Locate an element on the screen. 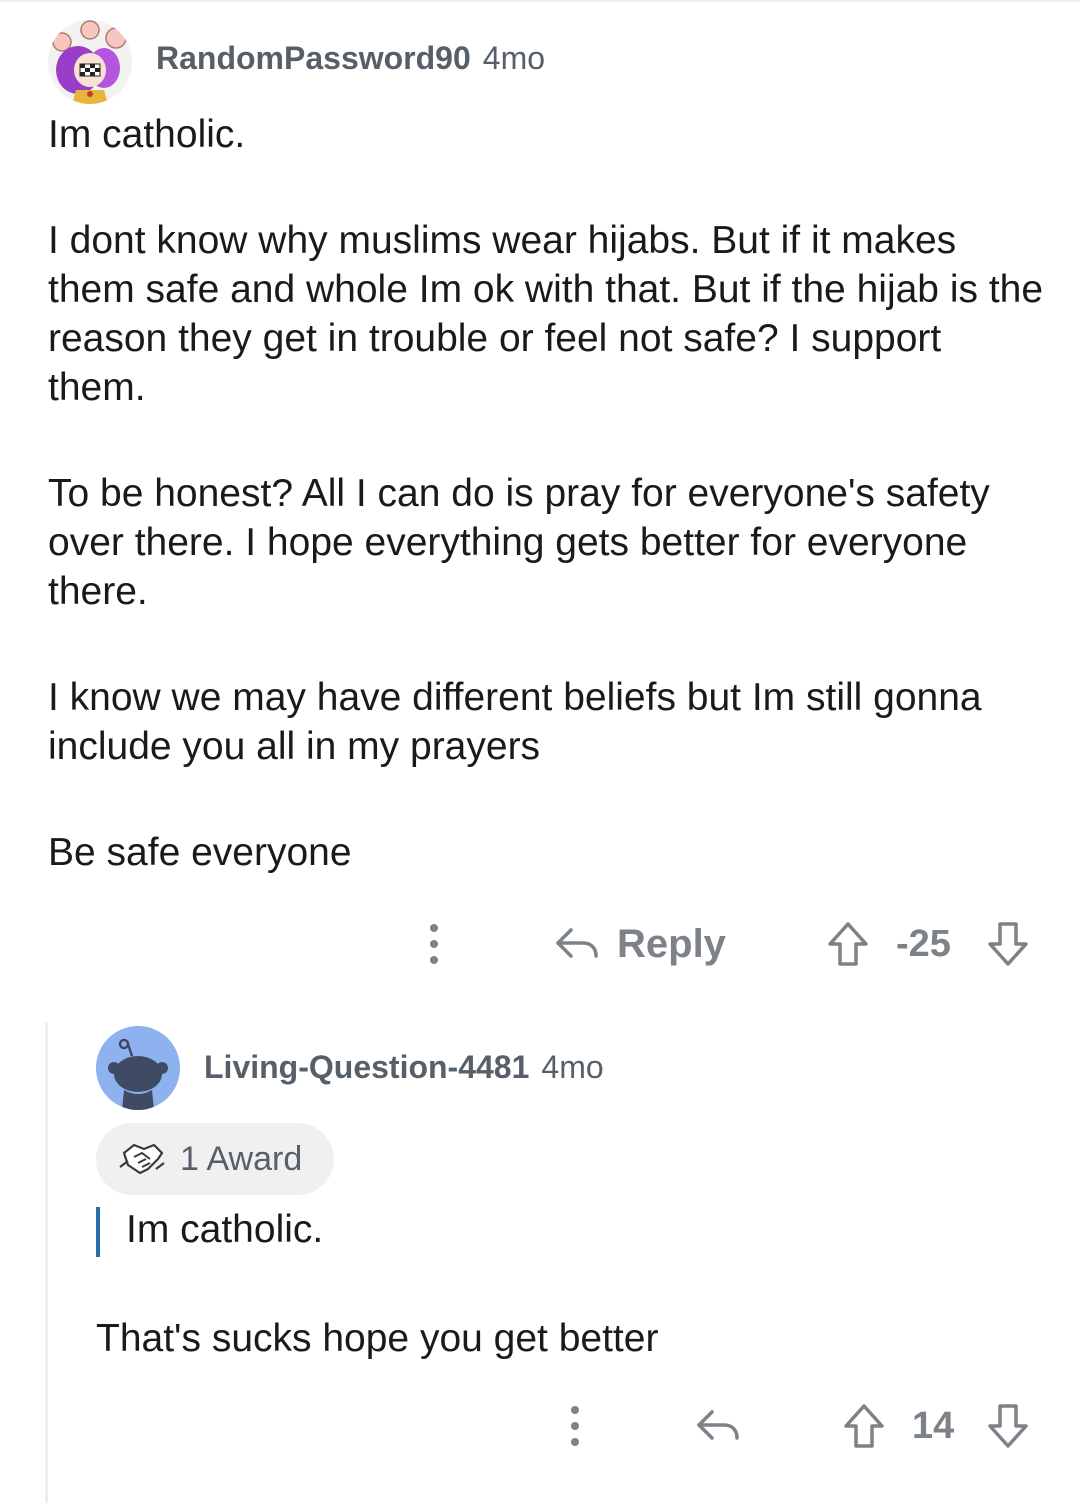 This screenshot has width=1080, height=1503. snoo-avatar-icon is located at coordinates (138, 1068).